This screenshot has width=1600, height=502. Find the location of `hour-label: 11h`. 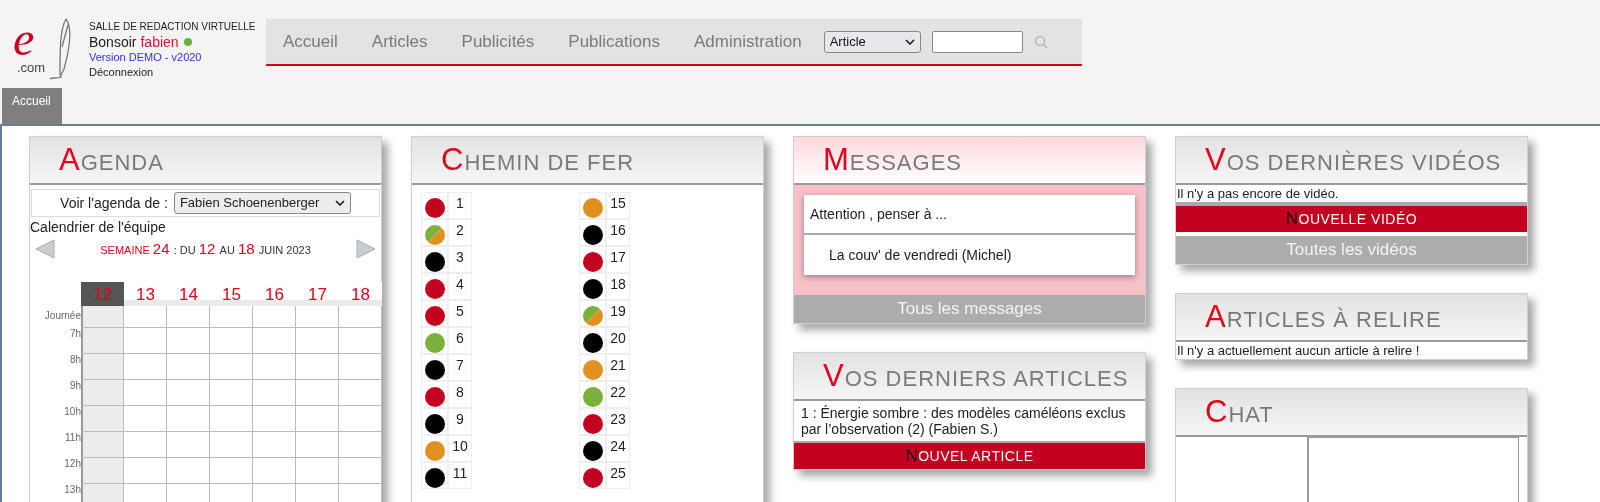

hour-label: 11h is located at coordinates (72, 438).